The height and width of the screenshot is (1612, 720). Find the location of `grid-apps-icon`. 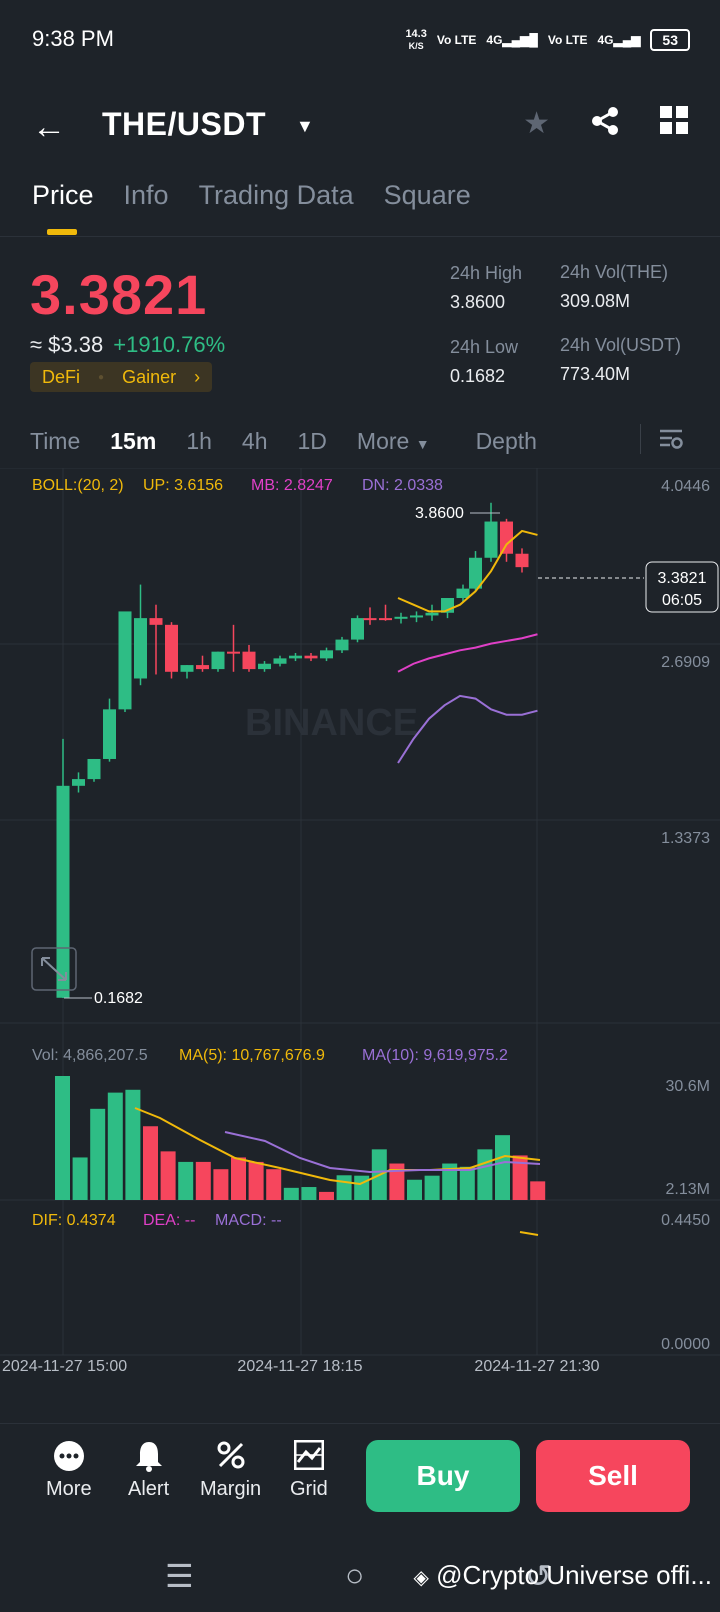

grid-apps-icon is located at coordinates (674, 125).